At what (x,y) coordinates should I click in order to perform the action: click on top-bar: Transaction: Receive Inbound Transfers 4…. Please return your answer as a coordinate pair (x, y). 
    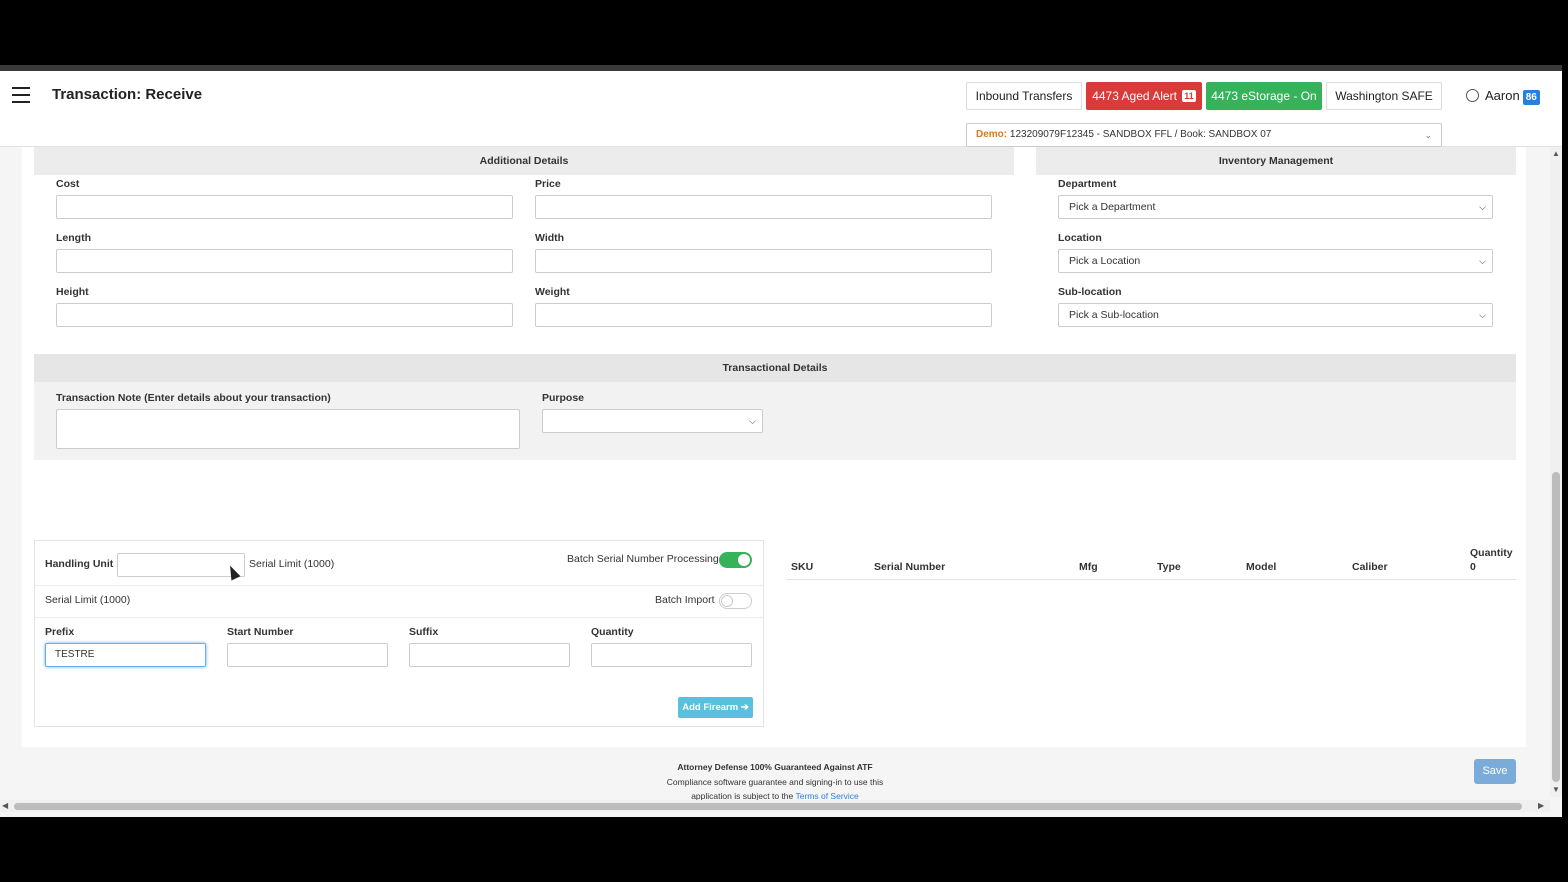
    Looking at the image, I should click on (781, 106).